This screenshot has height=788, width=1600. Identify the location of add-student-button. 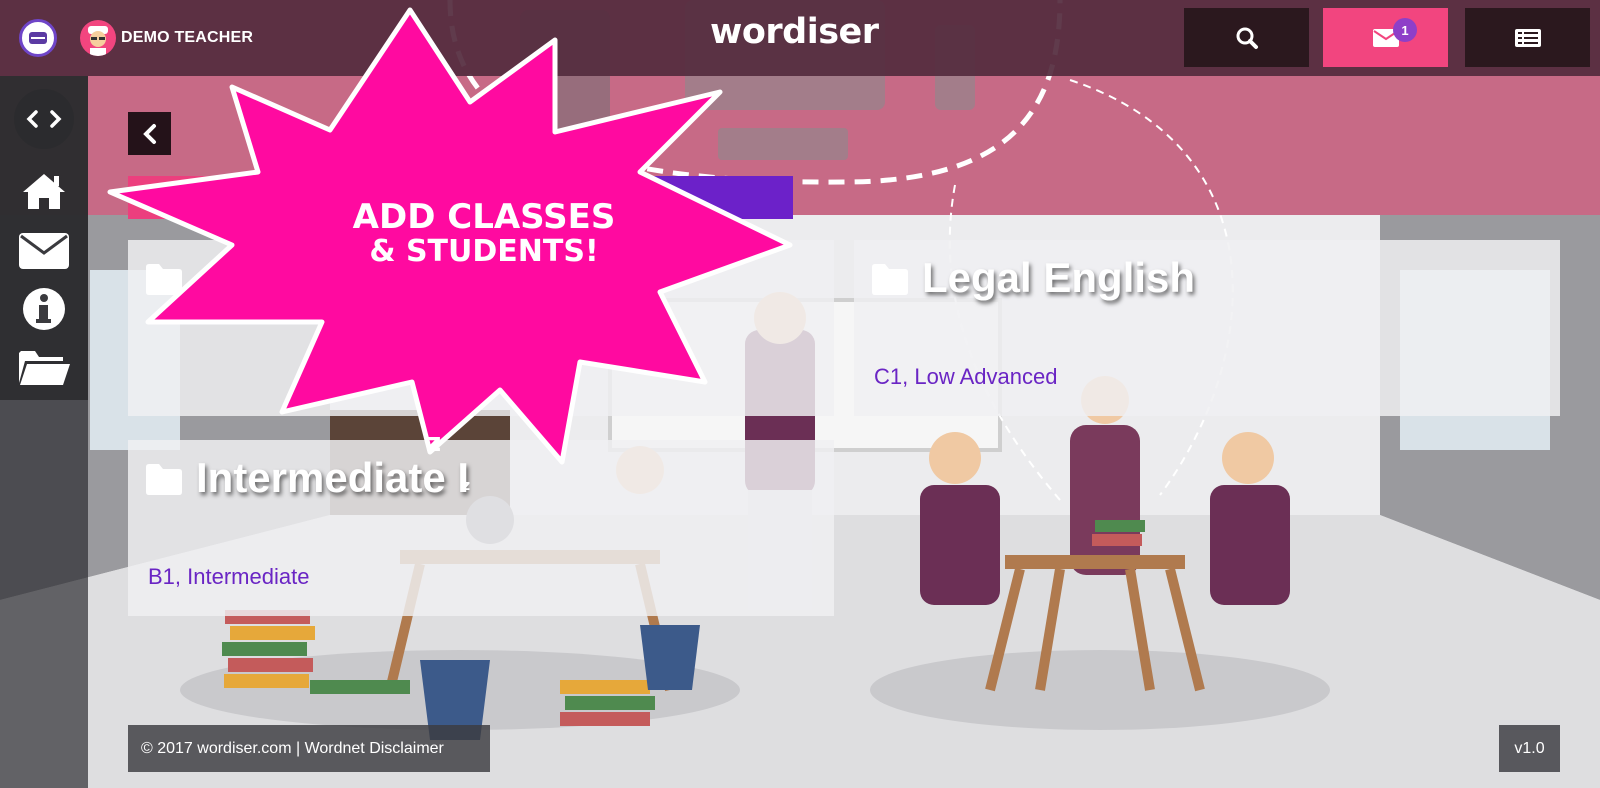
(709, 197).